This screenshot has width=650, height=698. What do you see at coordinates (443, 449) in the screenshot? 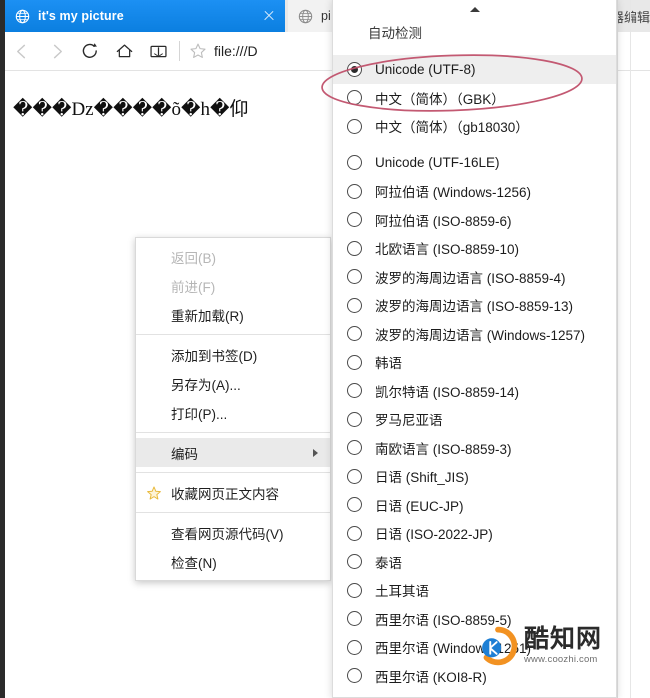
I see `encoding-option-label: 南欧语言 (ISO-8859-3)` at bounding box center [443, 449].